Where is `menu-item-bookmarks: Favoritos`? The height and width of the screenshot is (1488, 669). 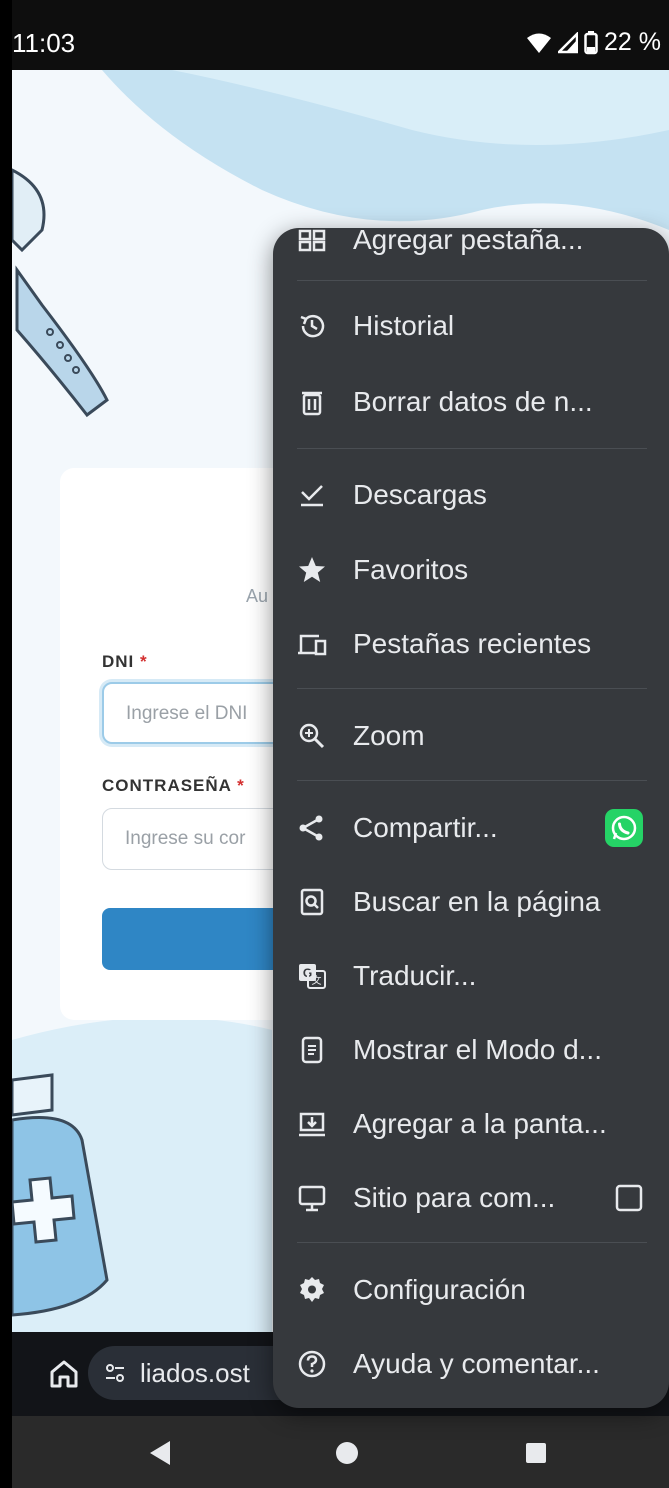 menu-item-bookmarks: Favoritos is located at coordinates (471, 570).